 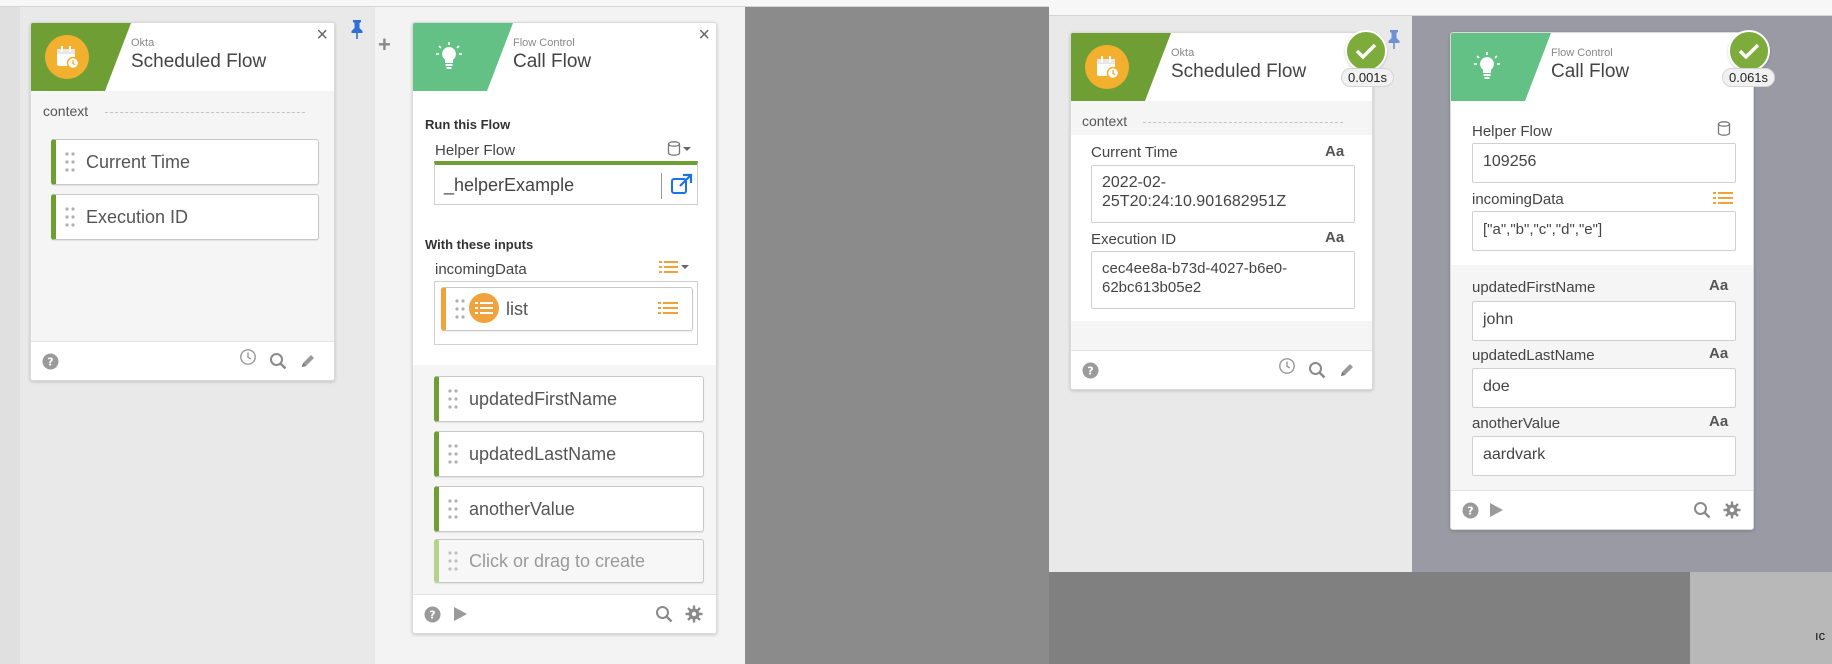 What do you see at coordinates (137, 217) in the screenshot?
I see `field-label: Execution ID` at bounding box center [137, 217].